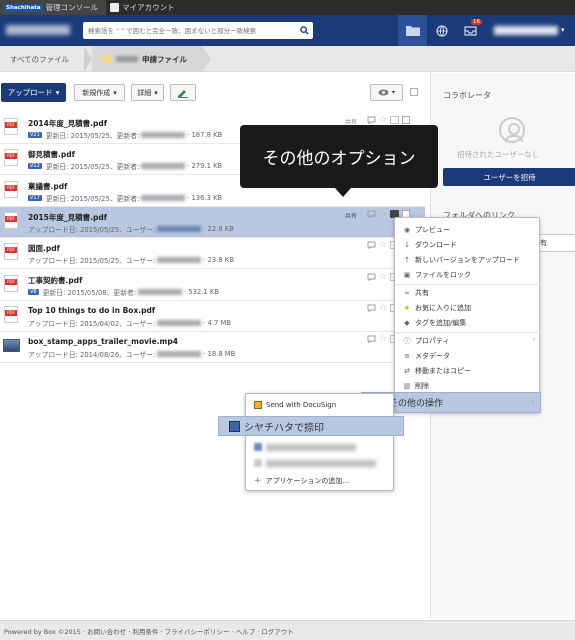 This screenshot has width=575, height=640. I want to click on breadcrumb-all-files: すべてのファイル, so click(39, 59).